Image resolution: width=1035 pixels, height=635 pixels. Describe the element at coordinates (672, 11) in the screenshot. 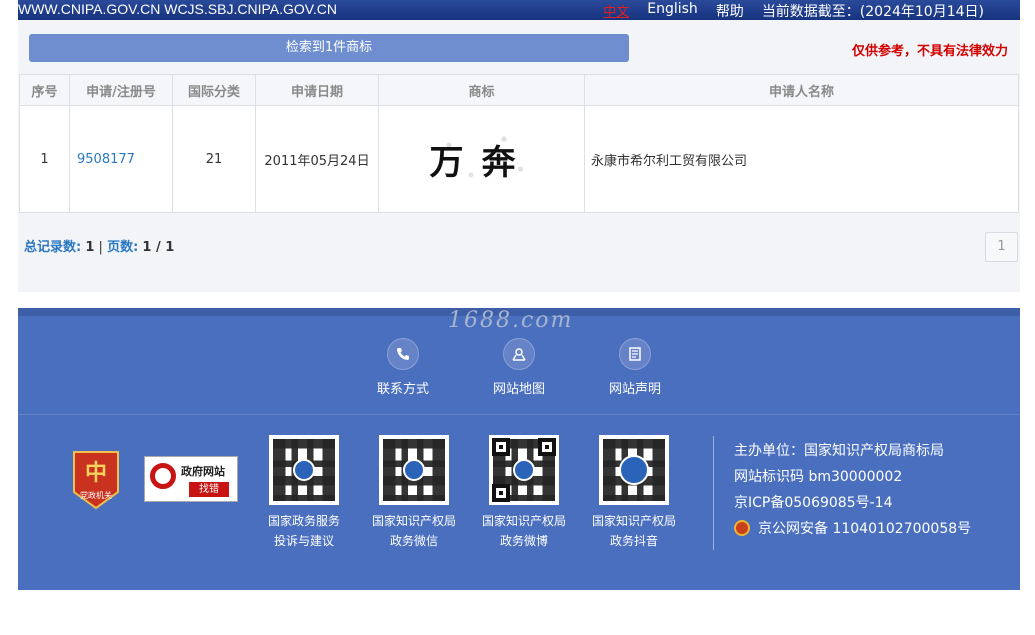

I see `lang-english-link: English` at that location.